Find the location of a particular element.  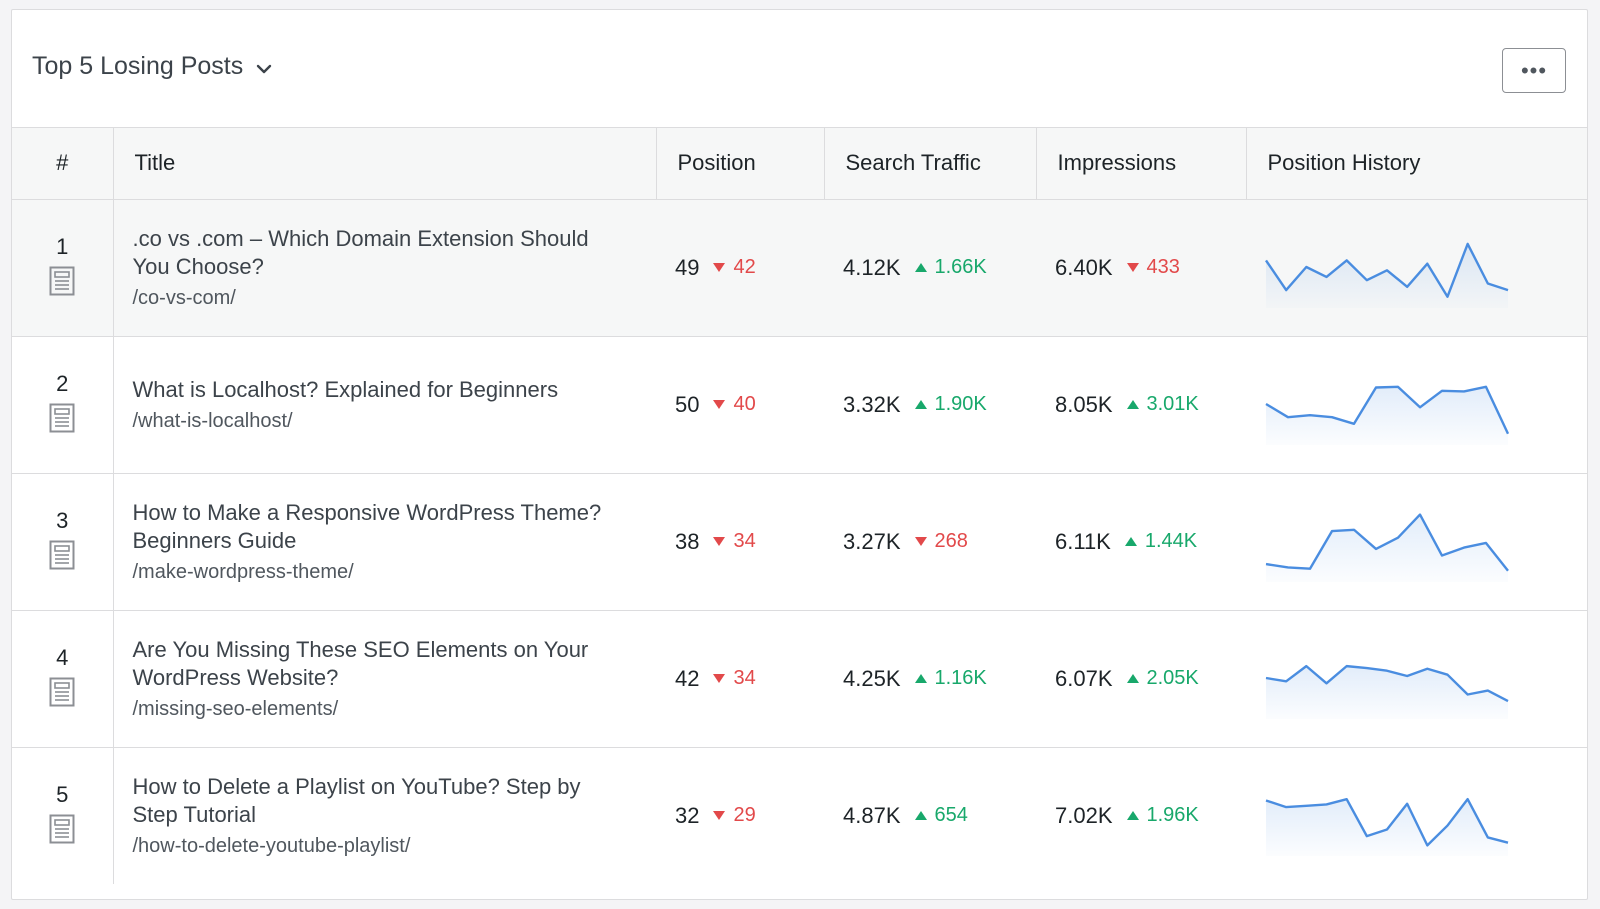

col-header-position-history: Position History is located at coordinates (1416, 164).